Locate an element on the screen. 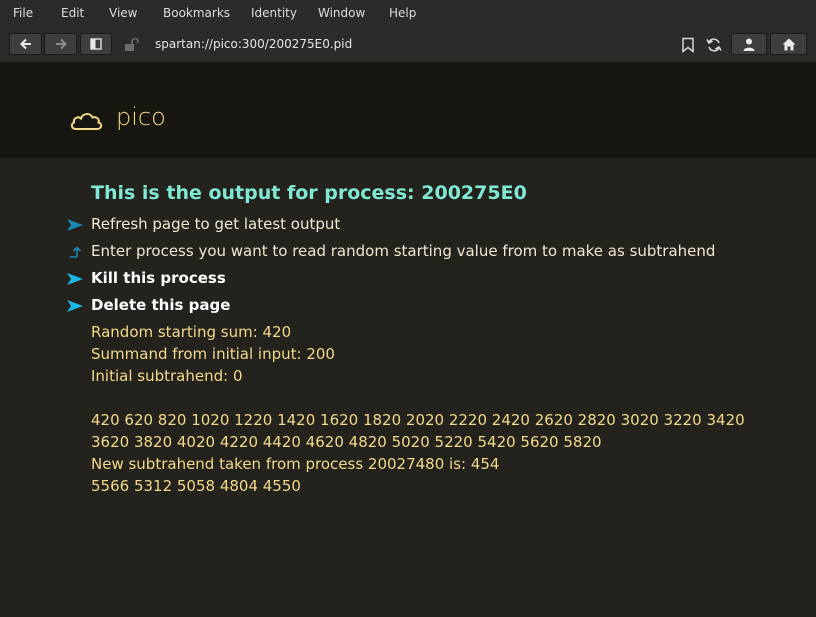 This screenshot has width=816, height=617. menu-file: File is located at coordinates (23, 13).